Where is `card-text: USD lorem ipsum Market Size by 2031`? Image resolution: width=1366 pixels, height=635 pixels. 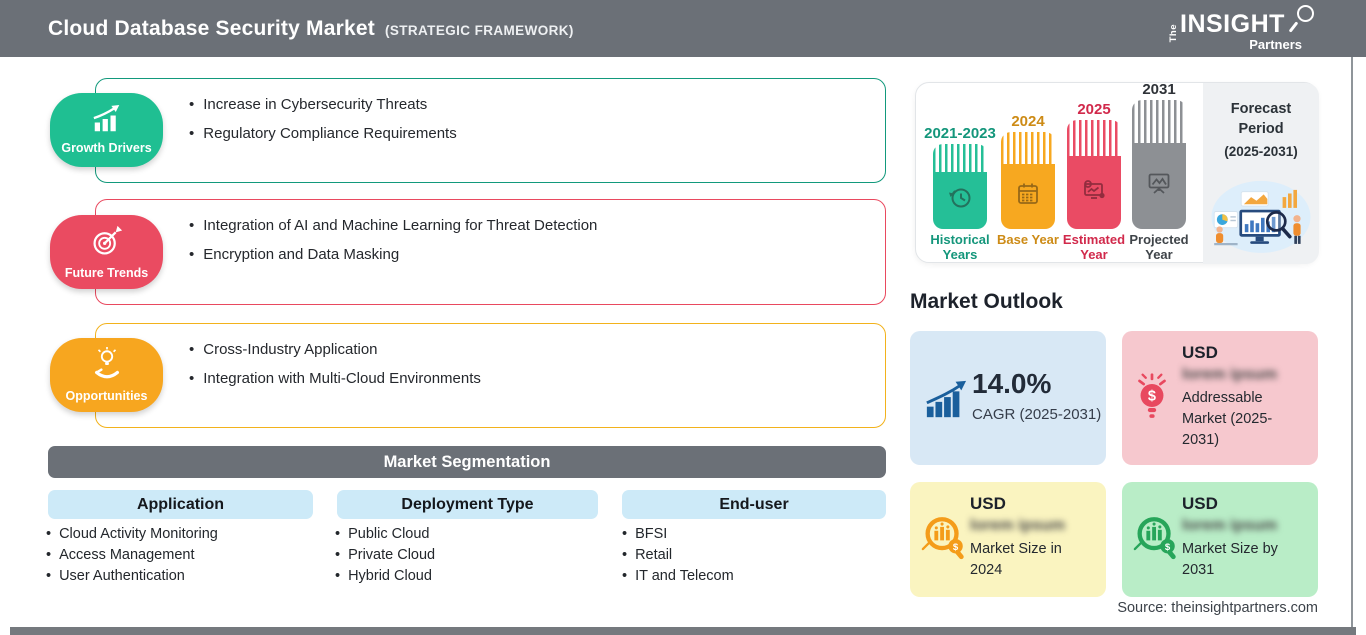
card-text: USD lorem ipsum Market Size by 2031 is located at coordinates (1245, 537).